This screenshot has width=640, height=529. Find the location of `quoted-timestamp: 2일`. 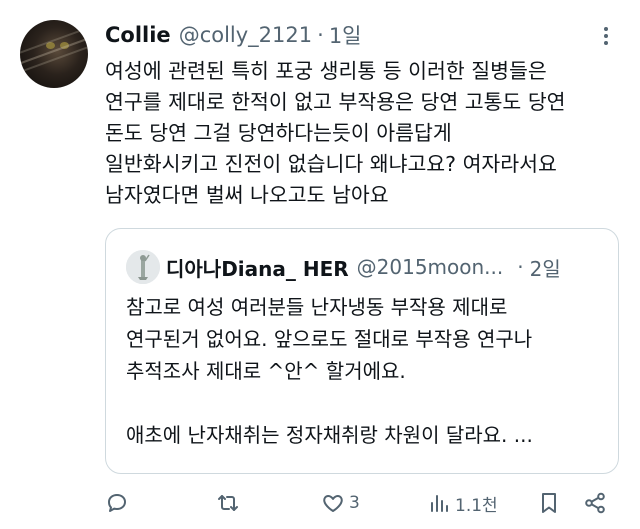

quoted-timestamp: 2일 is located at coordinates (545, 268).